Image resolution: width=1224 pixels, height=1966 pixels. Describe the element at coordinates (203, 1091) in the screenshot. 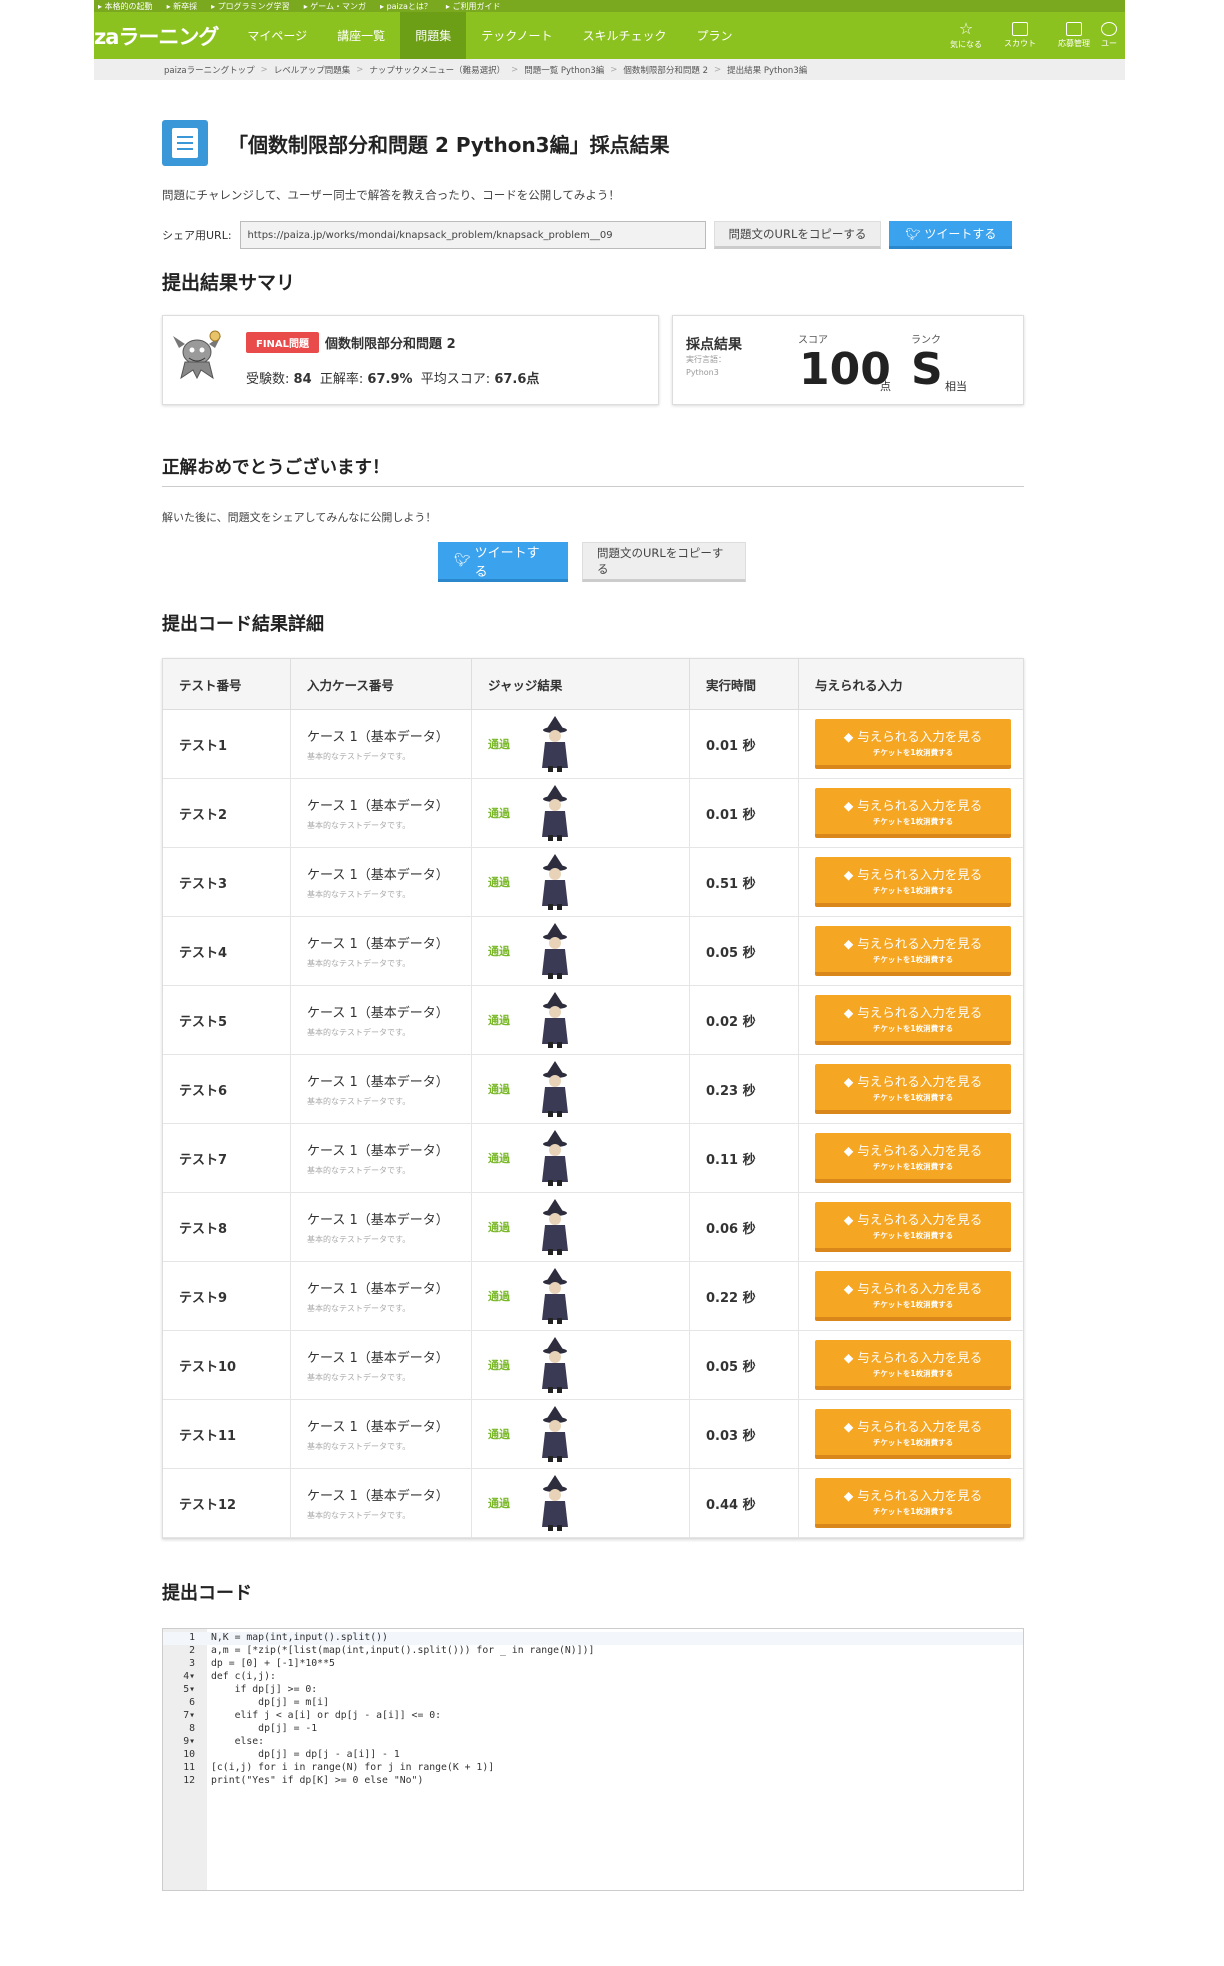

I see `test-number: テスト6` at that location.